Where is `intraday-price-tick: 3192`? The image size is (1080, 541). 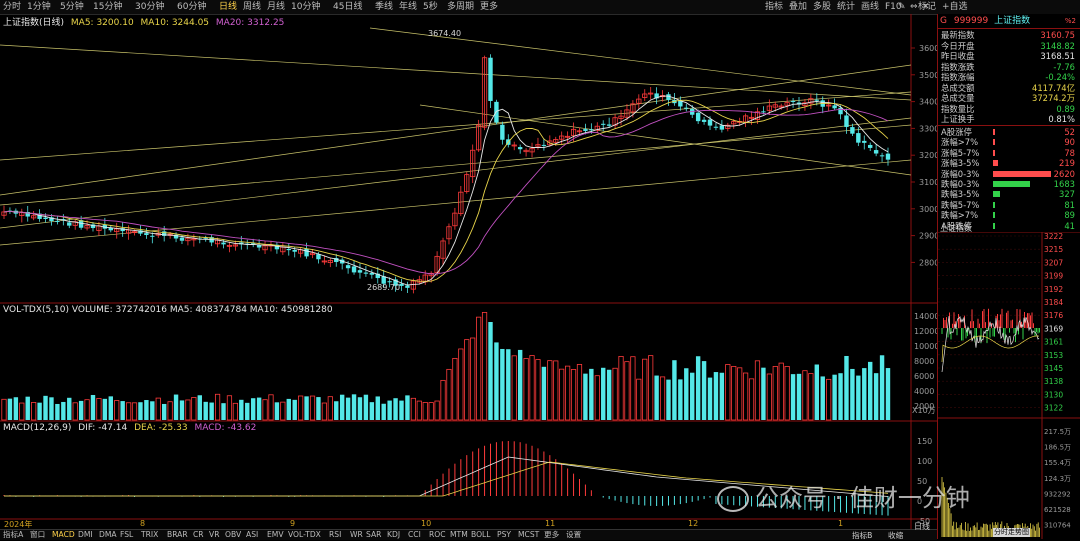
intraday-price-tick: 3192 is located at coordinates (1053, 289).